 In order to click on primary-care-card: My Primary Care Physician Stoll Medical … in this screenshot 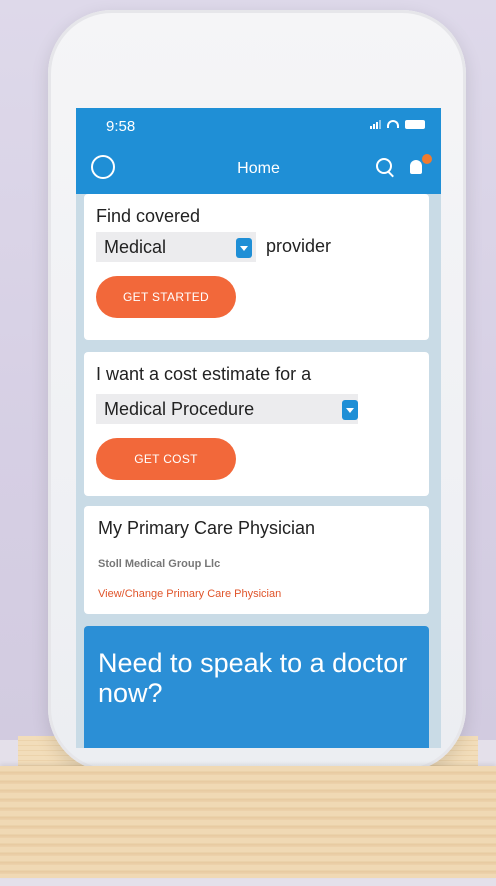, I will do `click(256, 560)`.